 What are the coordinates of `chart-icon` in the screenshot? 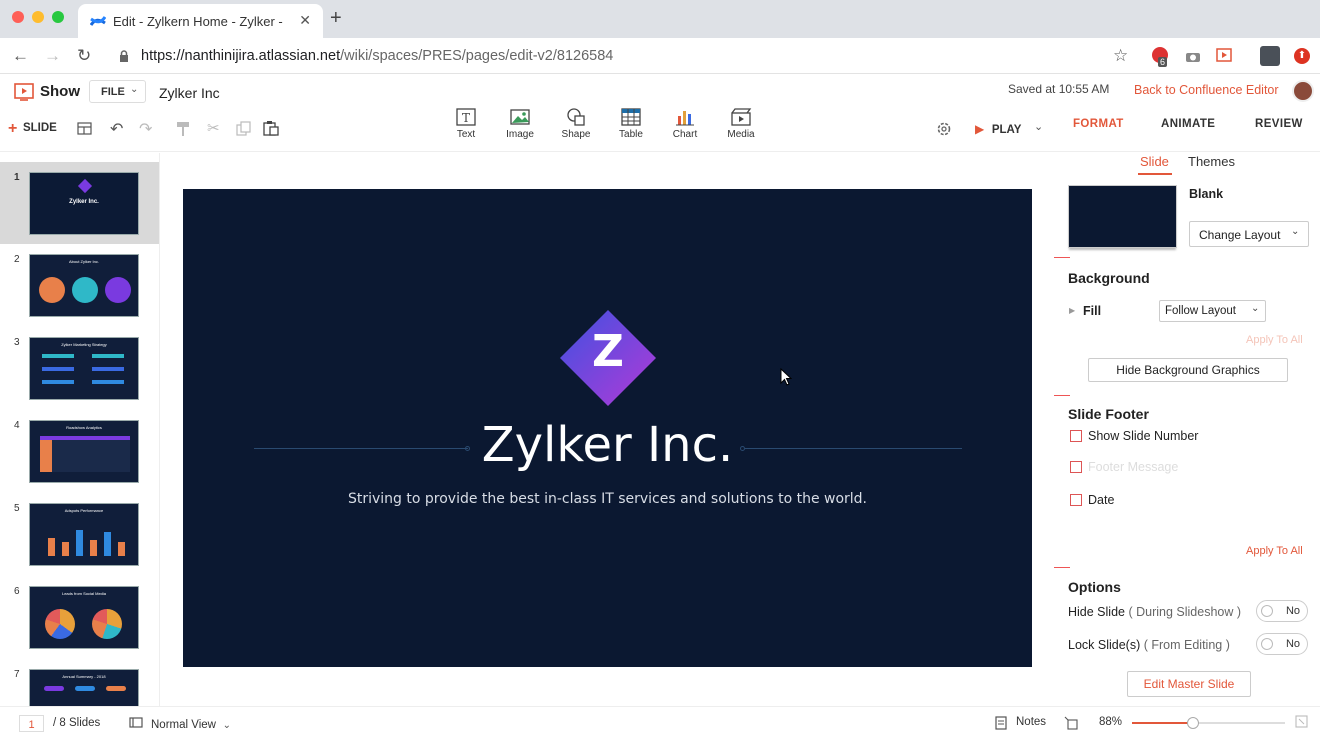 It's located at (685, 118).